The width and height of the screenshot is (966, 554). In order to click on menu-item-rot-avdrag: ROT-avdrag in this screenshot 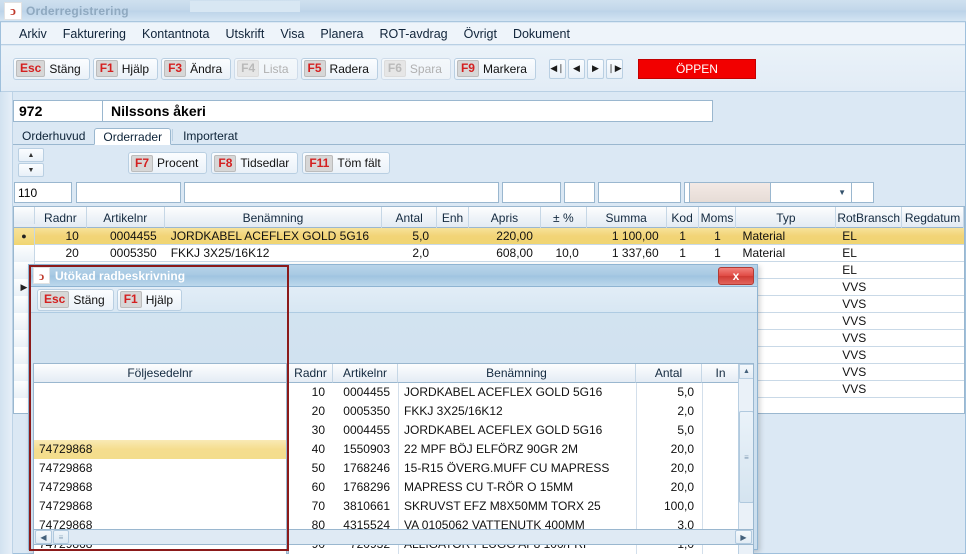, I will do `click(414, 34)`.